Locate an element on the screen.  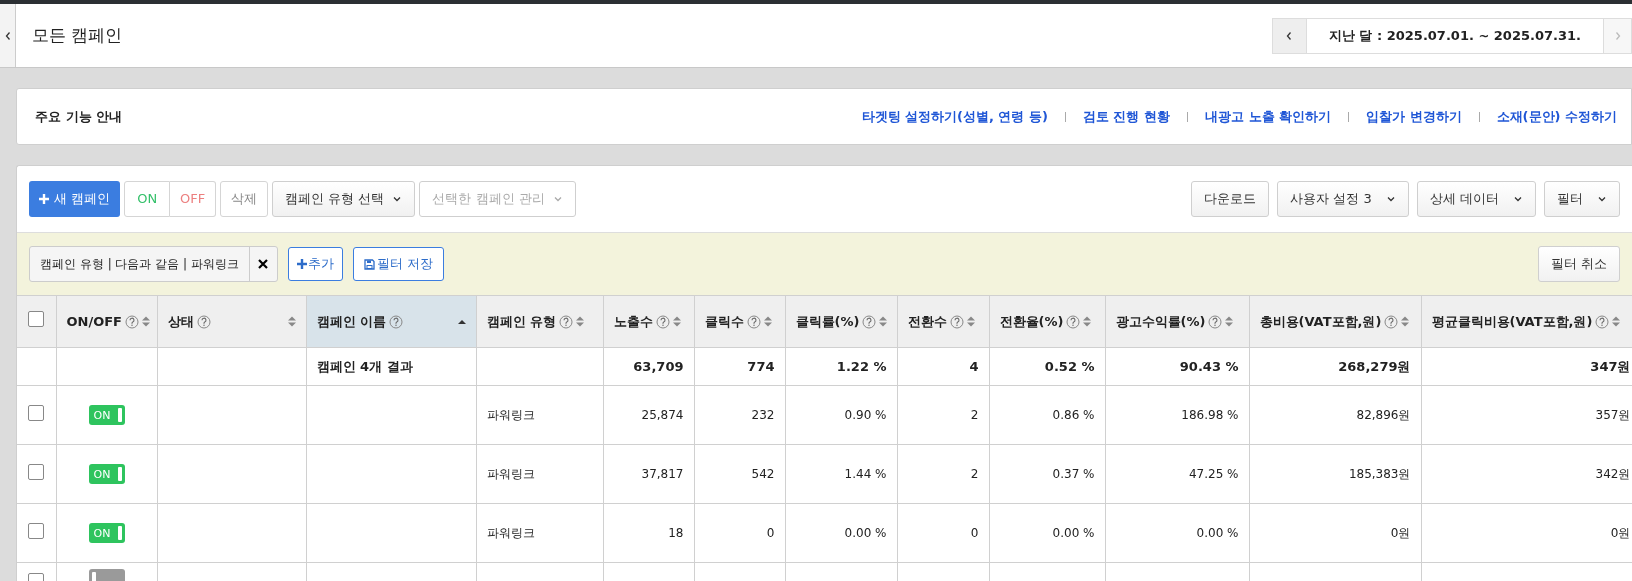
dropdown: 상세 데이터 is located at coordinates (1476, 199).